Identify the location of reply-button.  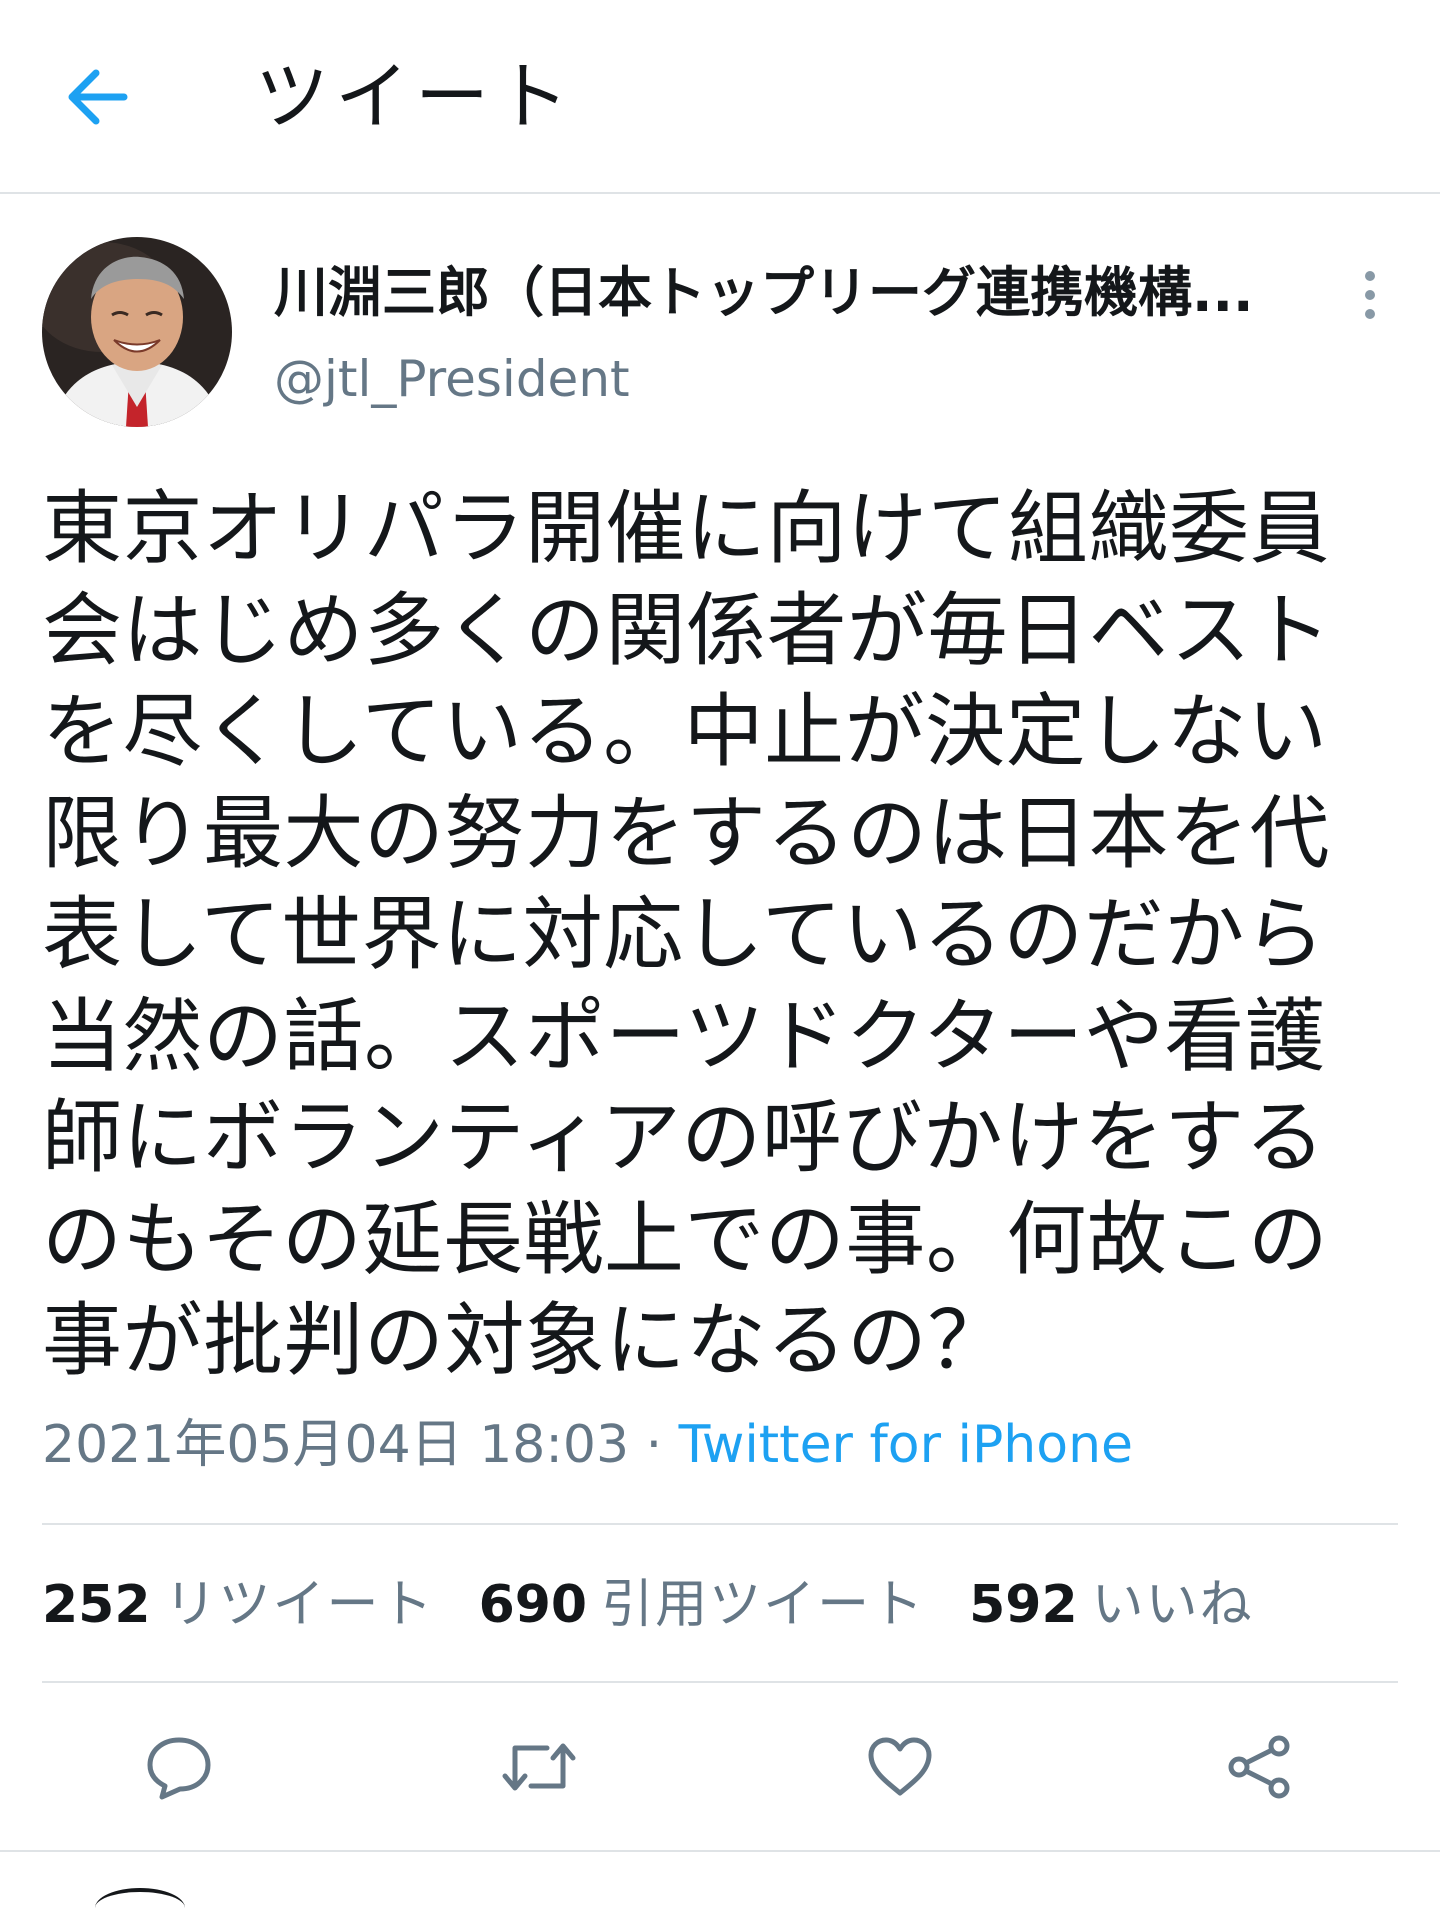
(179, 1767).